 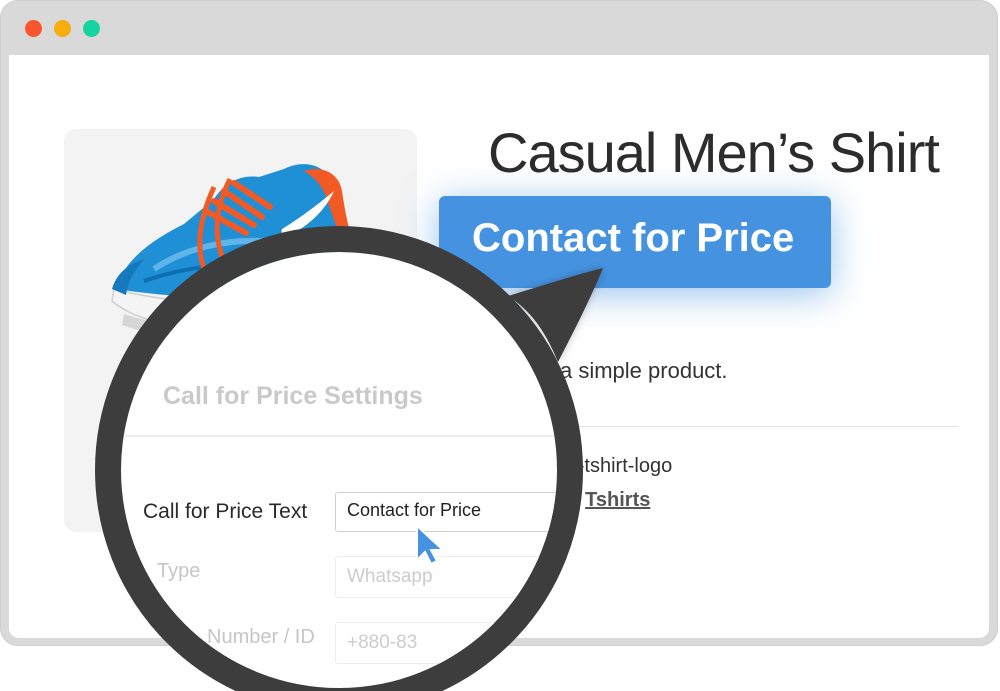 What do you see at coordinates (179, 571) in the screenshot?
I see `type-label: Type` at bounding box center [179, 571].